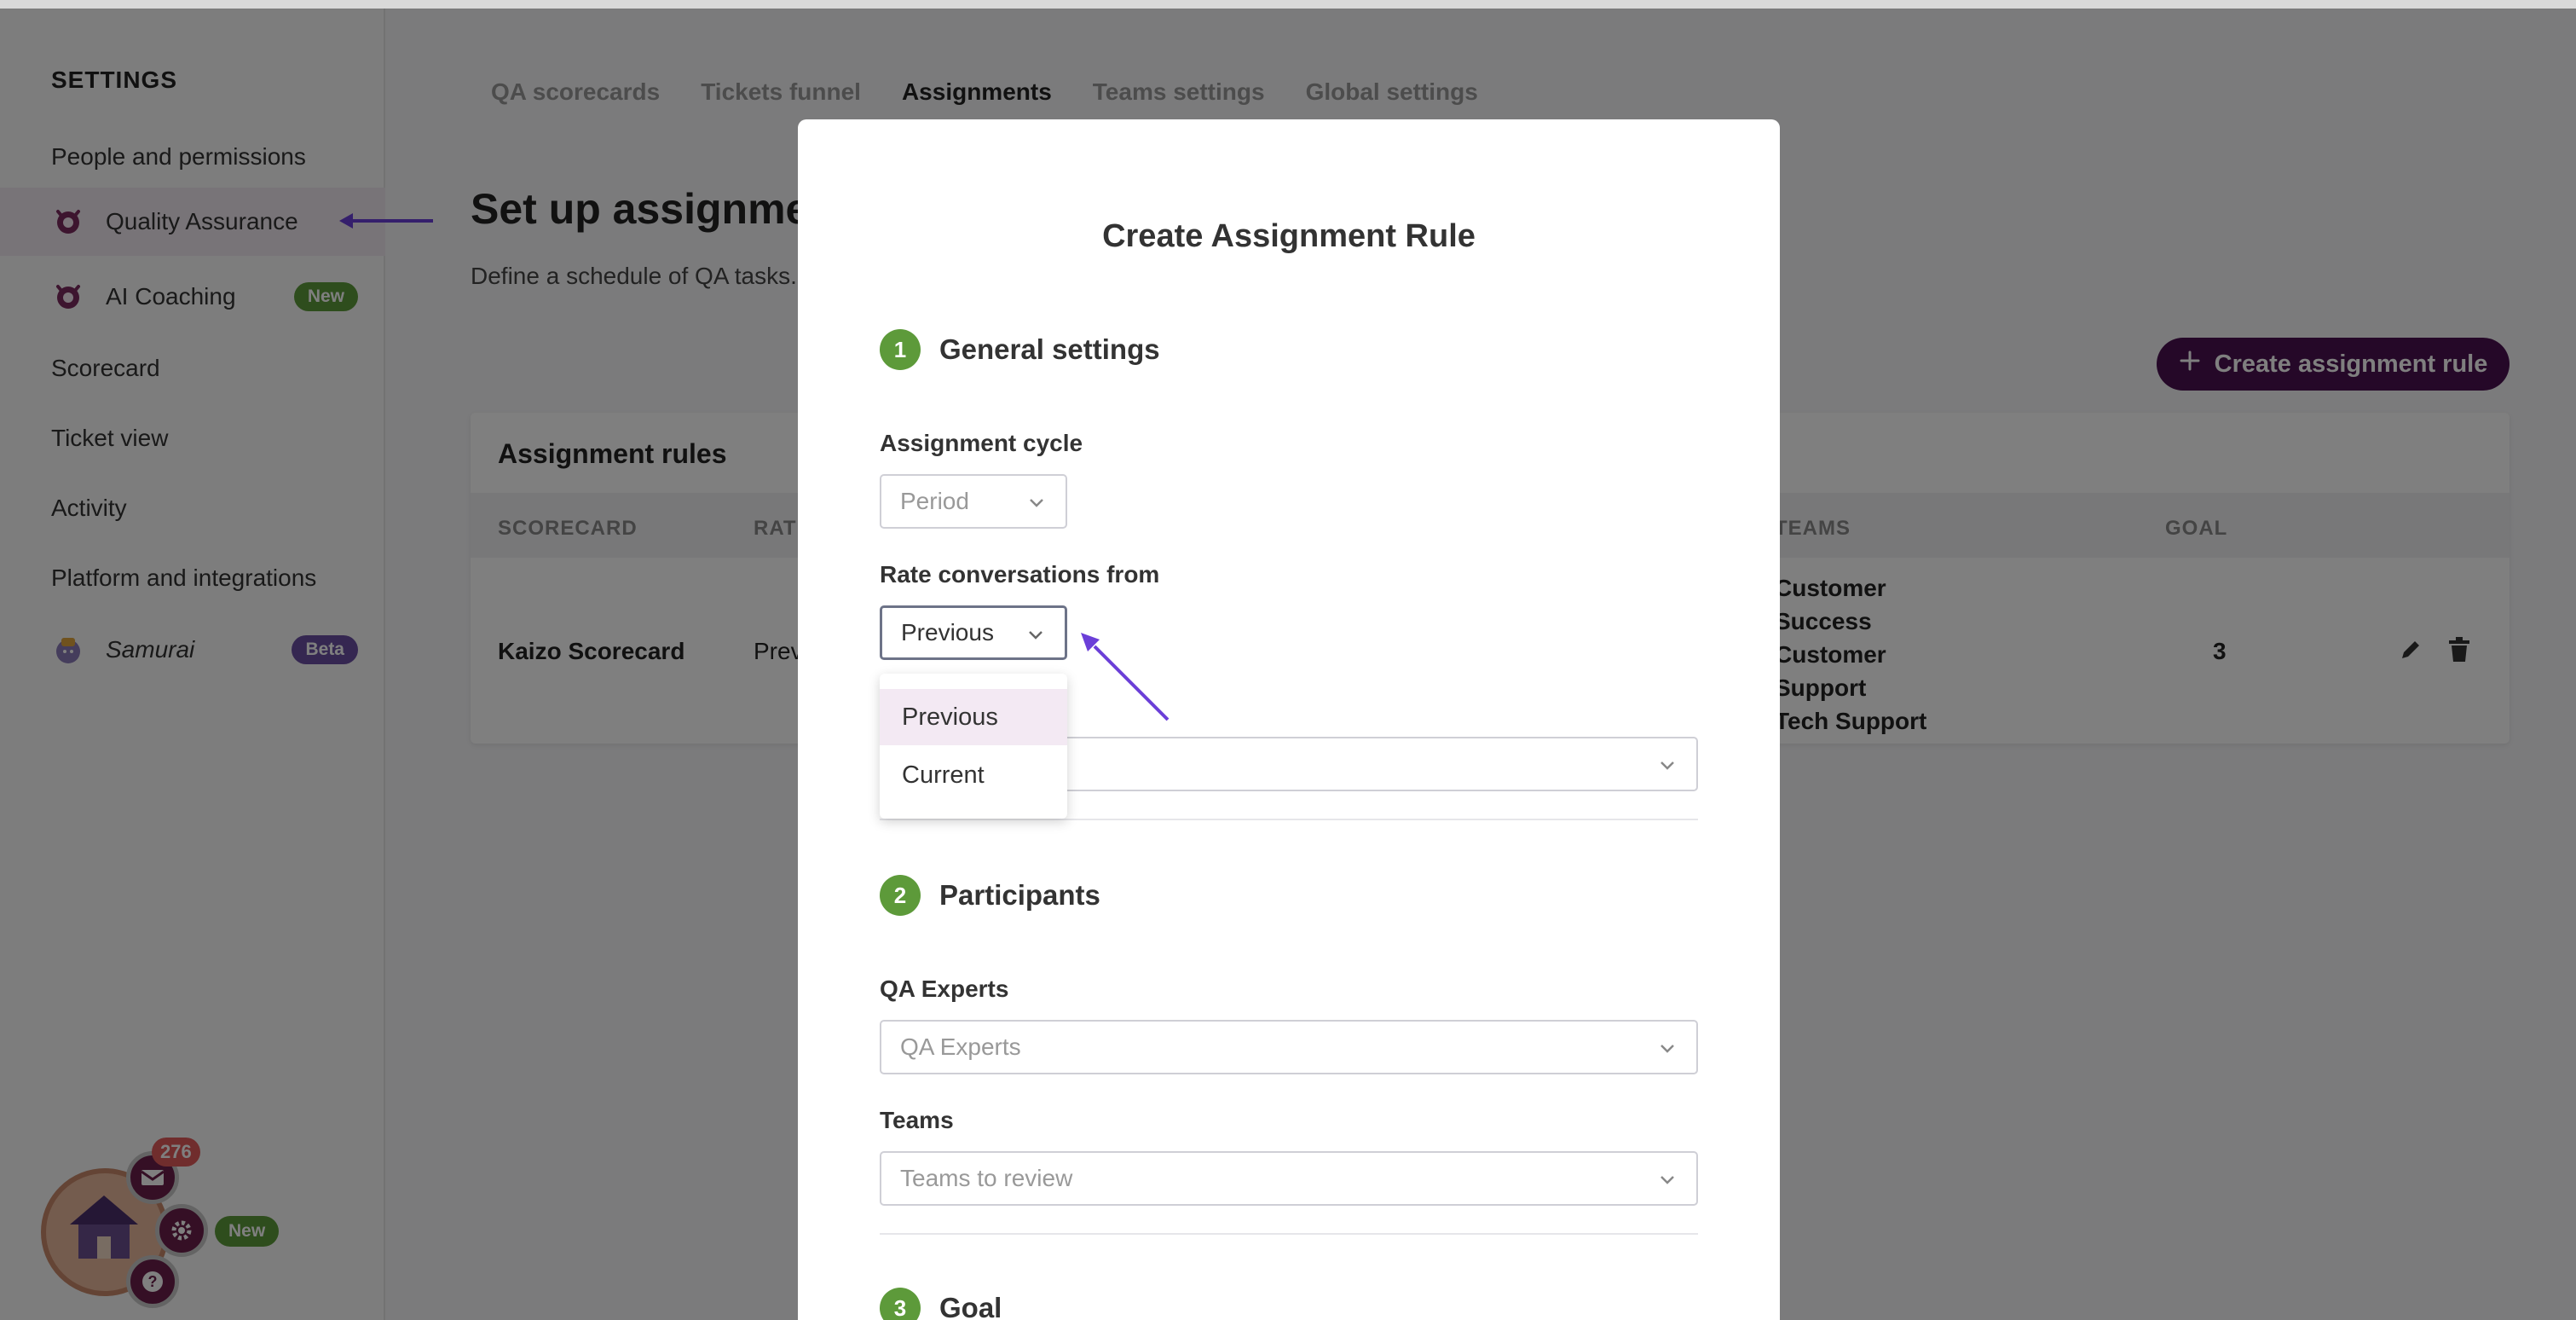 This screenshot has height=1320, width=2576. Describe the element at coordinates (944, 989) in the screenshot. I see `qa-experts-label: QA Experts` at that location.